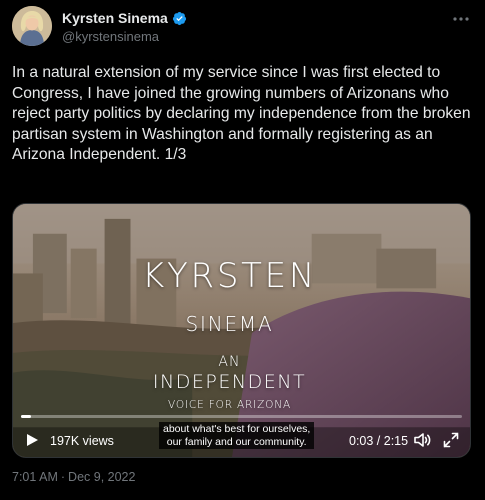 This screenshot has height=500, width=485. What do you see at coordinates (26, 416) in the screenshot?
I see `video-progress-fill` at bounding box center [26, 416].